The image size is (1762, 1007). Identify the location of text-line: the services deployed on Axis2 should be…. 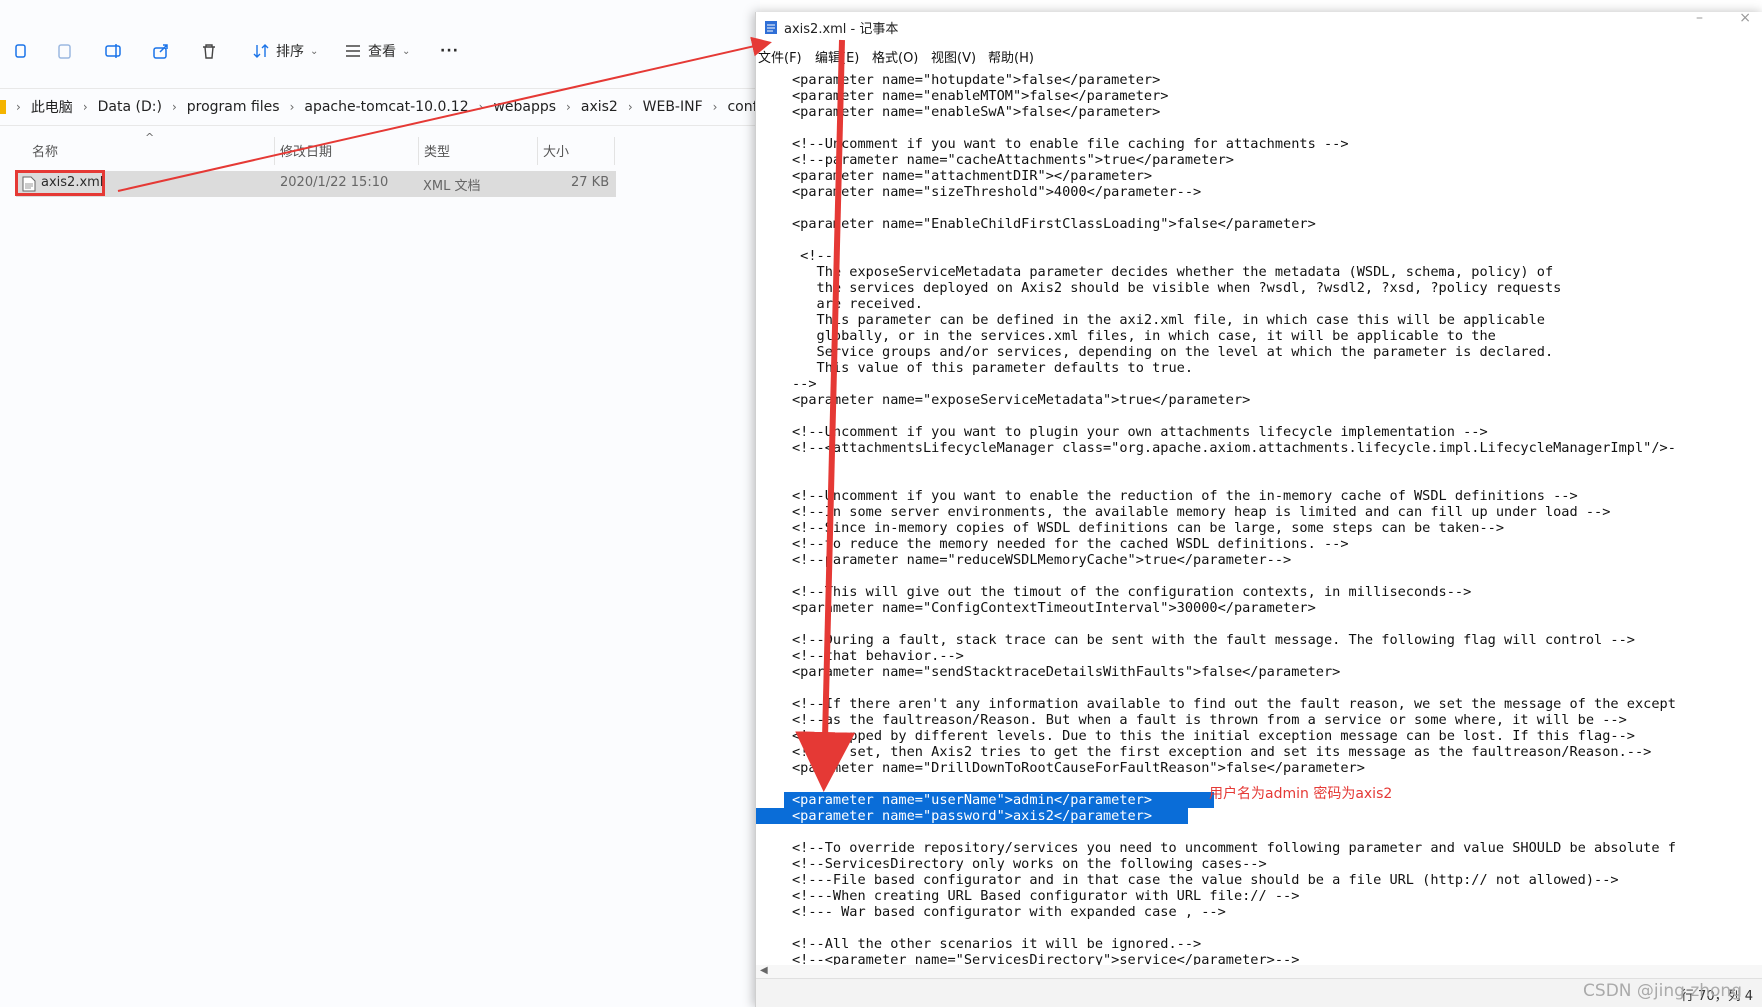
(1177, 288).